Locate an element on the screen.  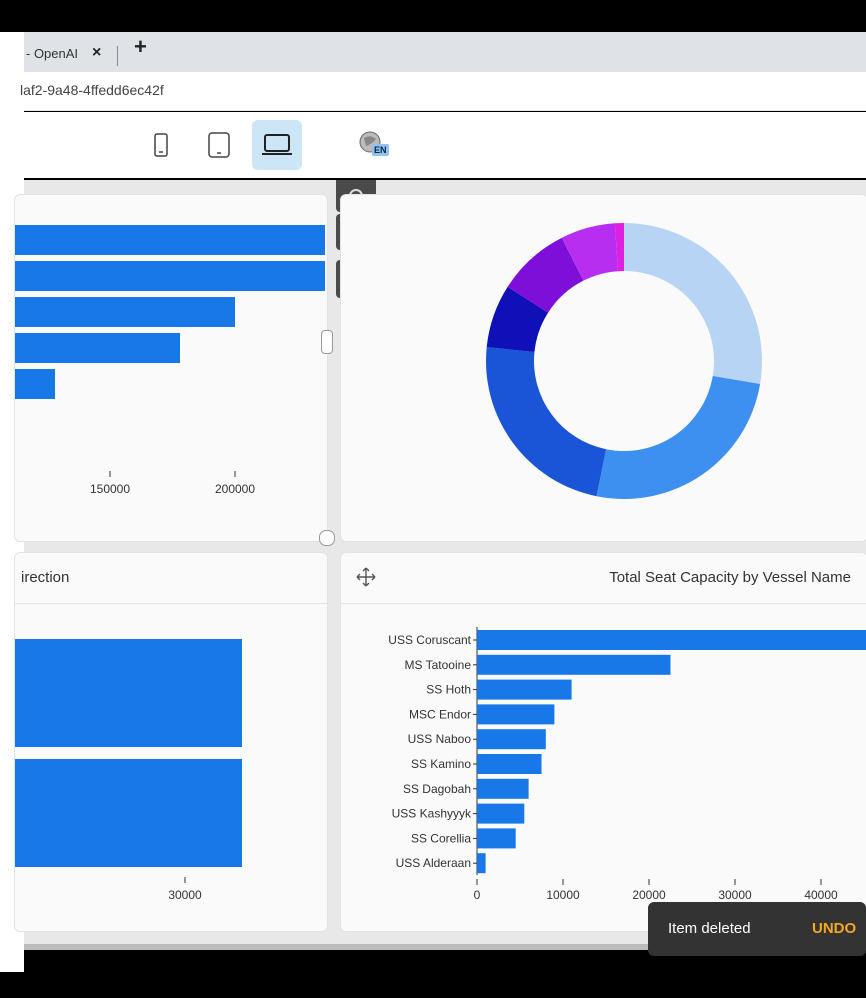
category-label: SS Corellia is located at coordinates (441, 838).